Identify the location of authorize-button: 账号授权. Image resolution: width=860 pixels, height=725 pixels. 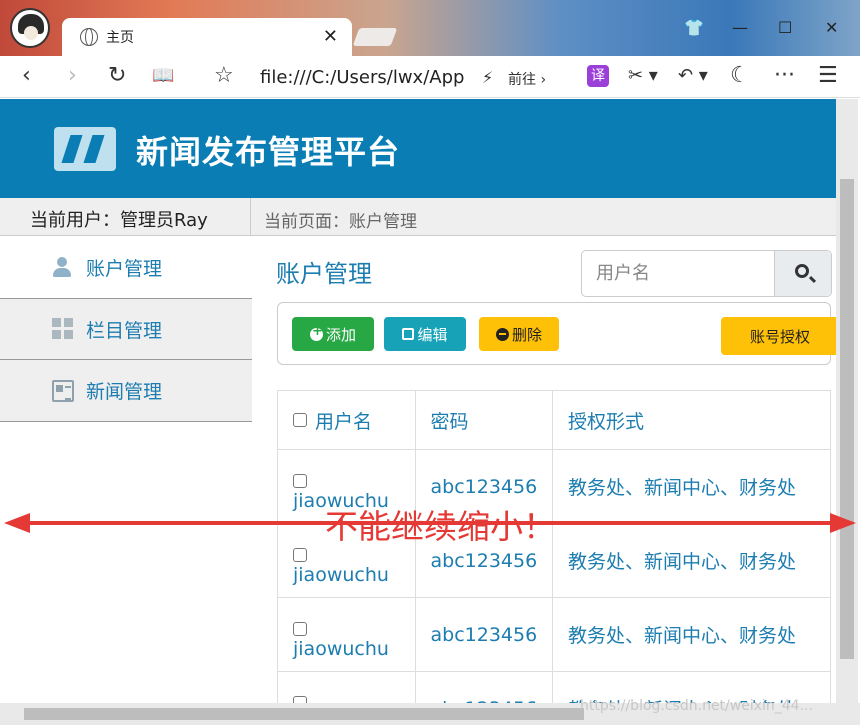
(778, 336).